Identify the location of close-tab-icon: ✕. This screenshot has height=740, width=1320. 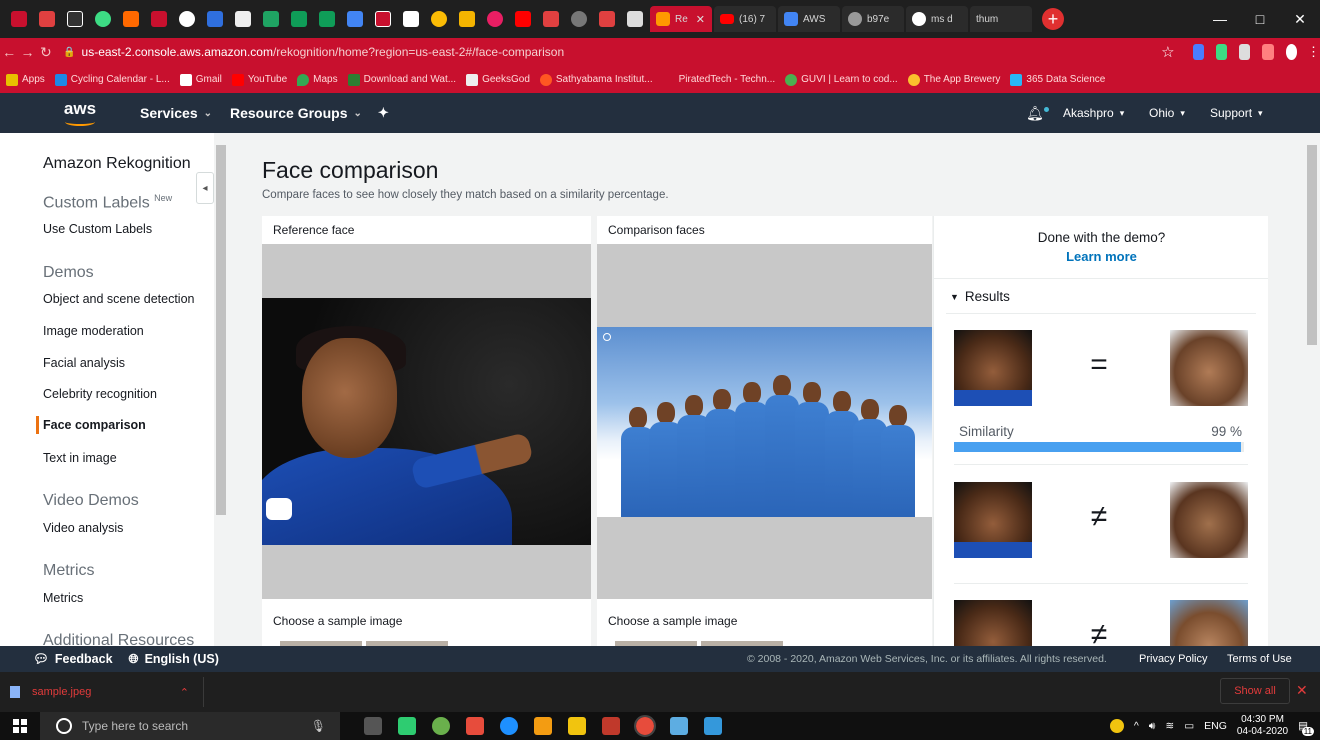
(700, 19).